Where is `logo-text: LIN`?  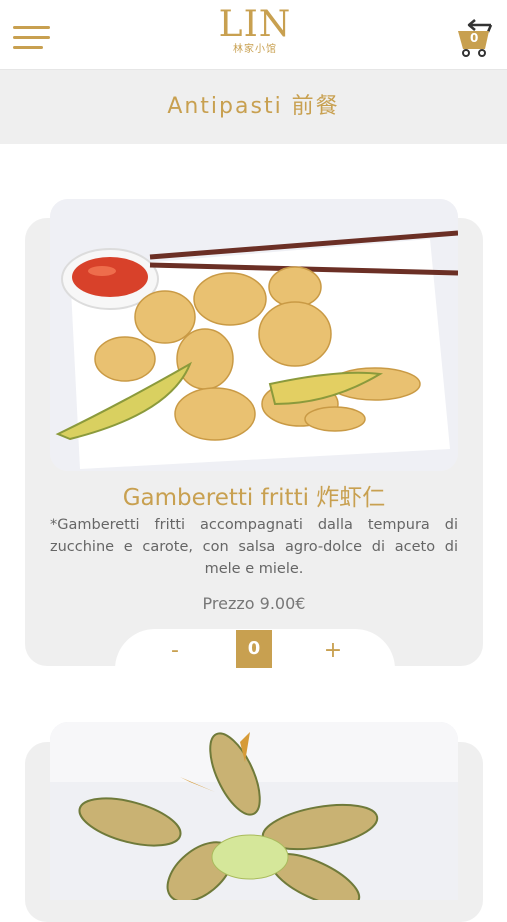 logo-text: LIN is located at coordinates (255, 24).